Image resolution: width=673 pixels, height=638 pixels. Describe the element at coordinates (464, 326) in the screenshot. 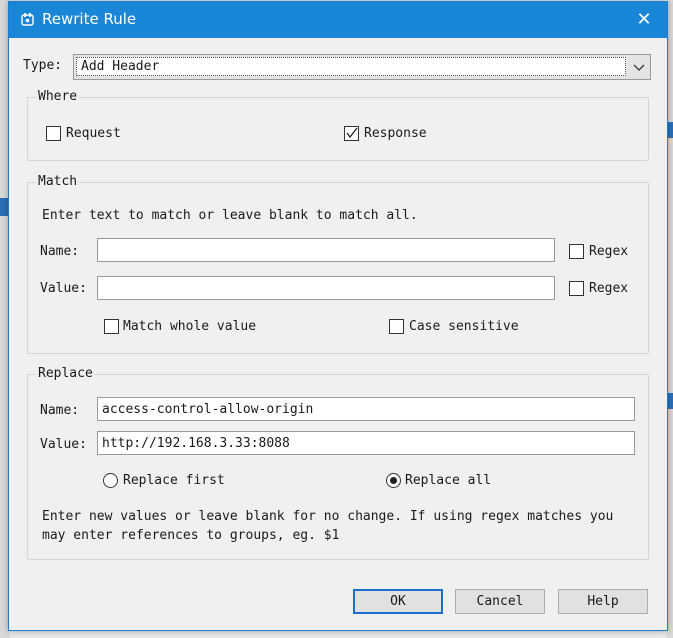

I see `case-sensitive-label: Case sensitive` at that location.